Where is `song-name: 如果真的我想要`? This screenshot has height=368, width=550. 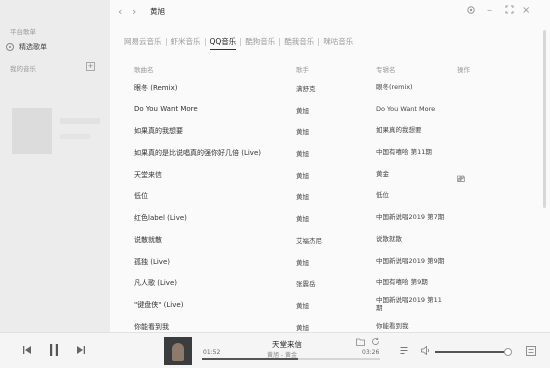
song-name: 如果真的我想要 is located at coordinates (158, 131).